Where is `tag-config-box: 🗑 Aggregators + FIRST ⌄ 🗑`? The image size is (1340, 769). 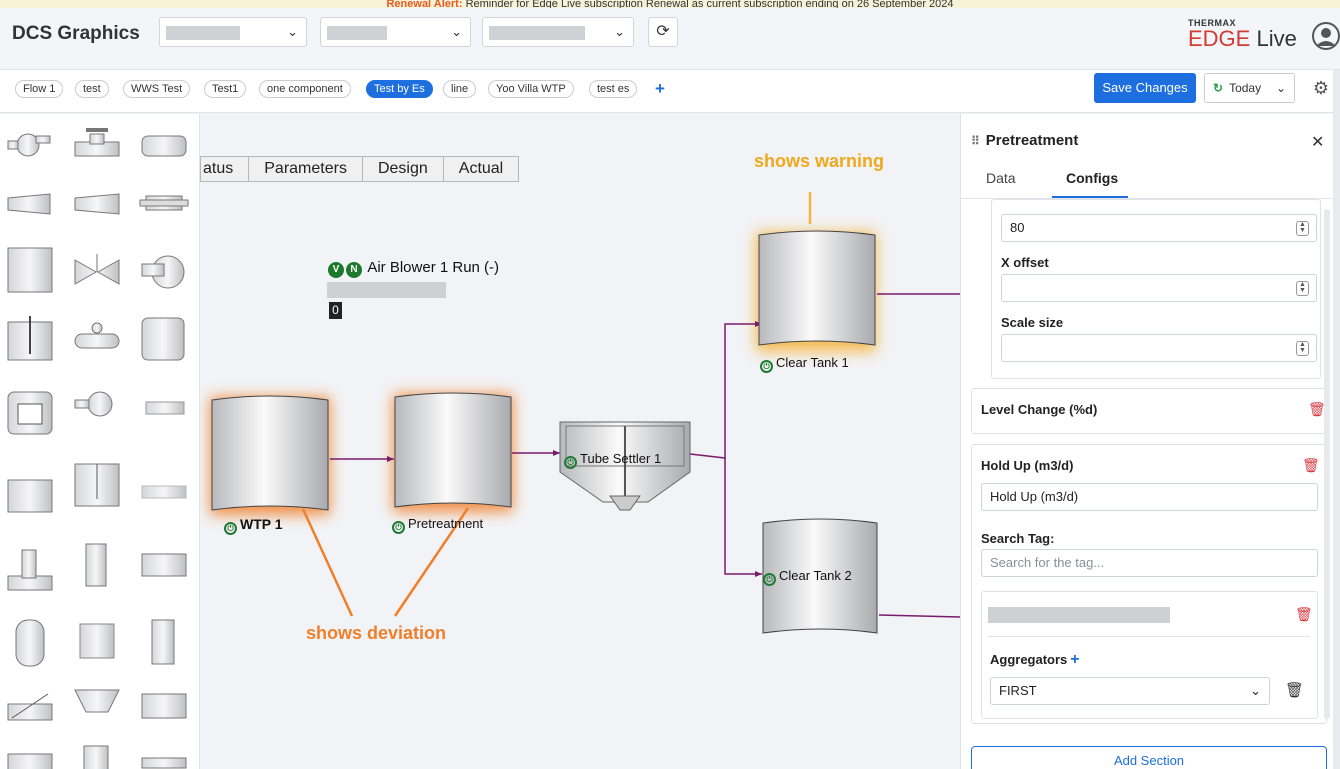 tag-config-box: 🗑 Aggregators + FIRST ⌄ 🗑 is located at coordinates (1149, 655).